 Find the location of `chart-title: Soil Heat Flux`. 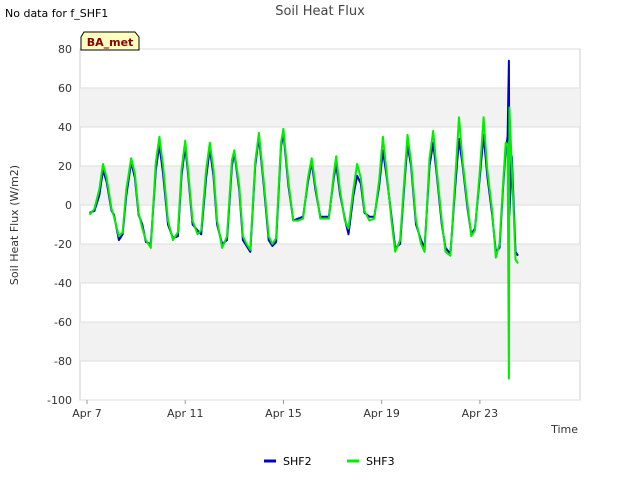

chart-title: Soil Heat Flux is located at coordinates (320, 11).